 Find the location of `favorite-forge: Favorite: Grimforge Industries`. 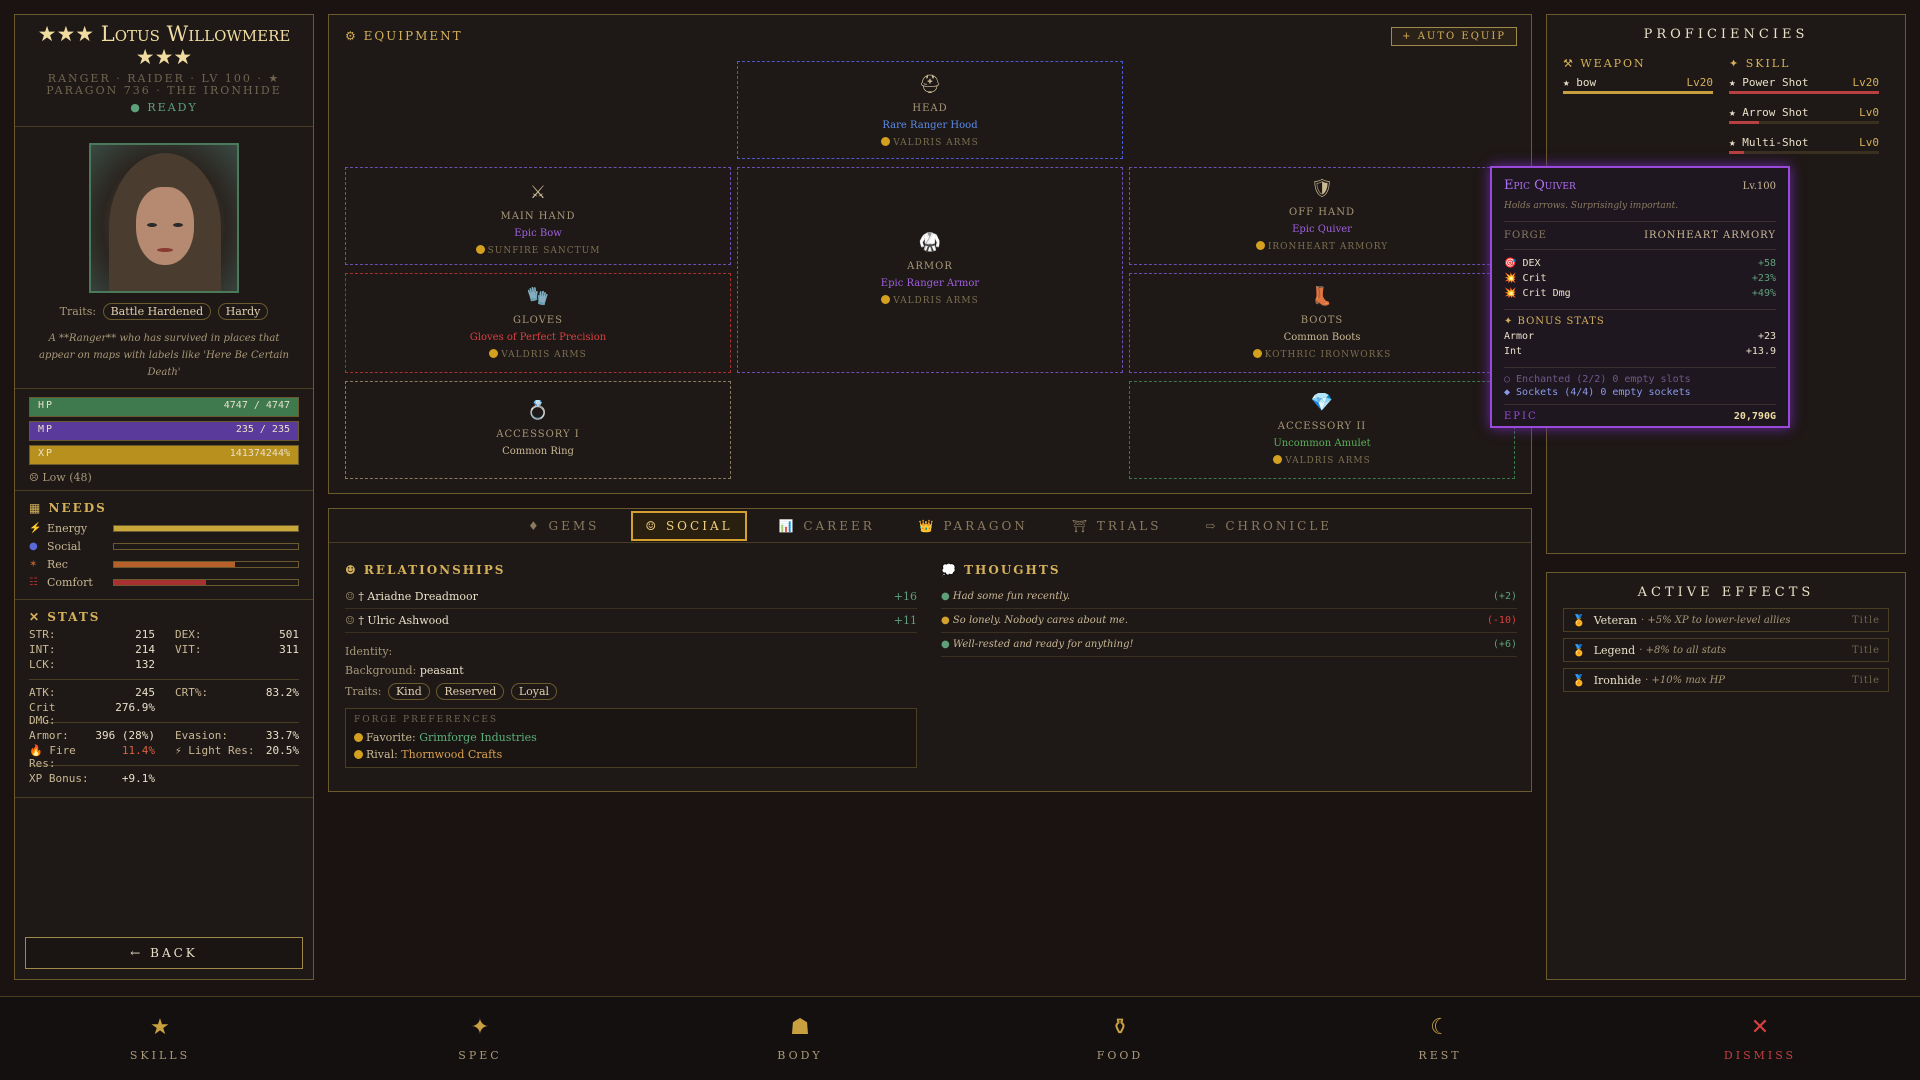

favorite-forge: Favorite: Grimforge Industries is located at coordinates (631, 737).